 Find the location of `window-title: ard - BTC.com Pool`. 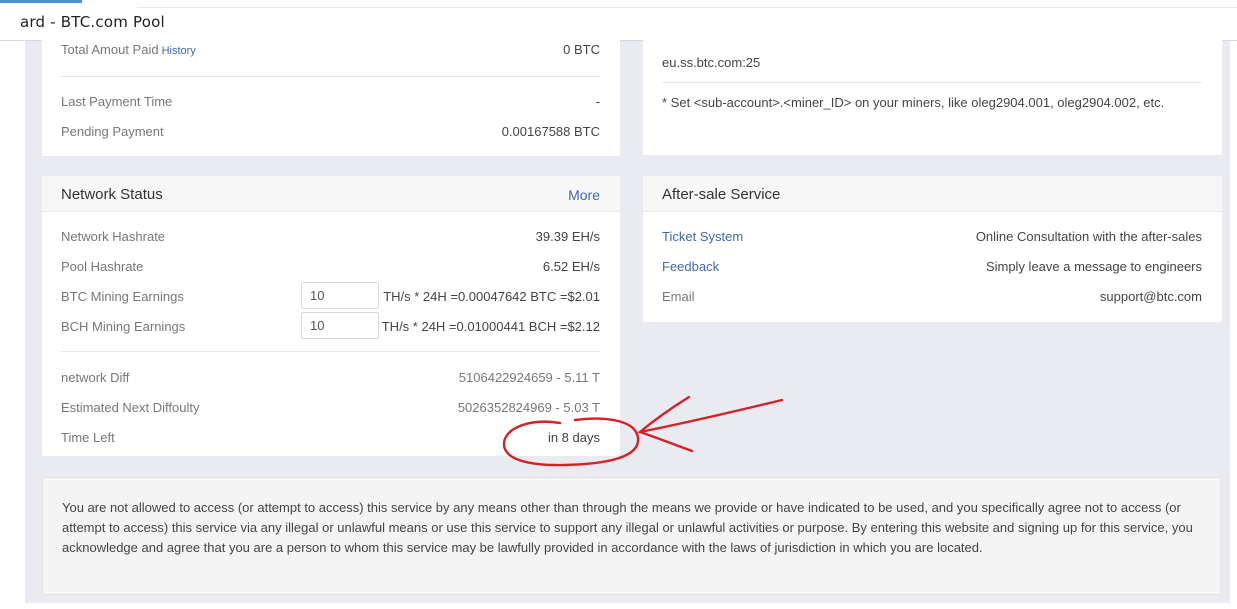

window-title: ard - BTC.com Pool is located at coordinates (92, 22).